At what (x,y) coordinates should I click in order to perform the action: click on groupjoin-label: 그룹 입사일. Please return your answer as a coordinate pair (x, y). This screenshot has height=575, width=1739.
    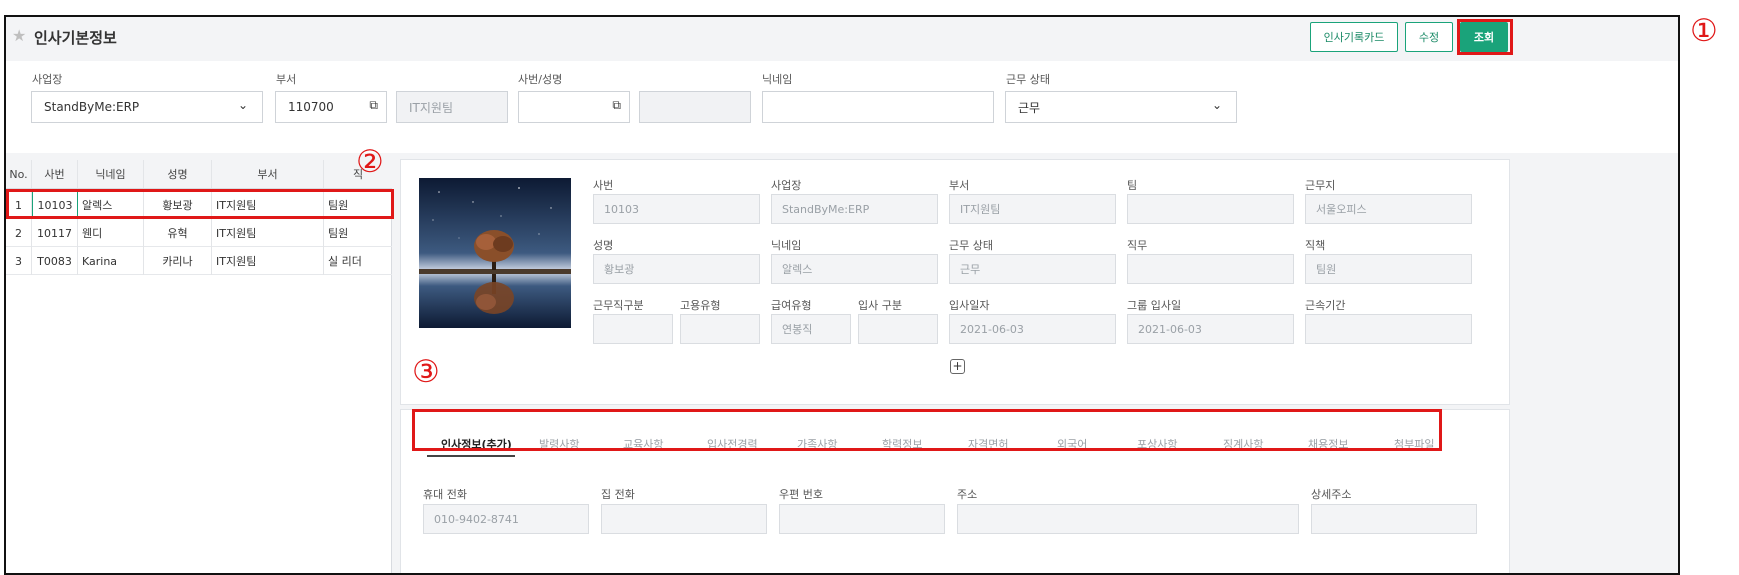
    Looking at the image, I should click on (1154, 305).